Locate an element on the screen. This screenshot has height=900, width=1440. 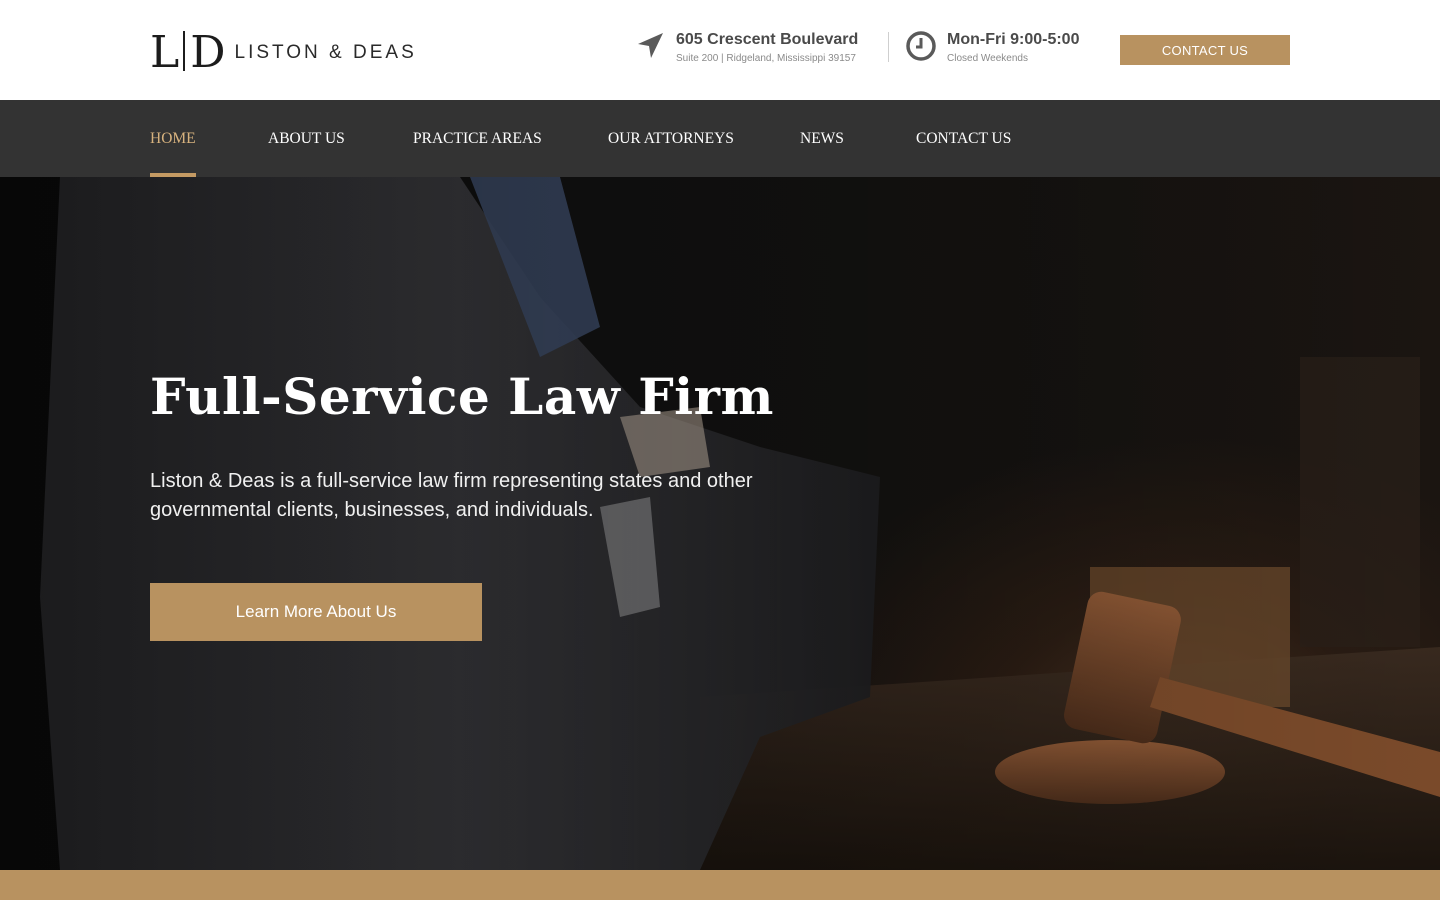
nav-item-label: CONTACT US is located at coordinates (964, 138).